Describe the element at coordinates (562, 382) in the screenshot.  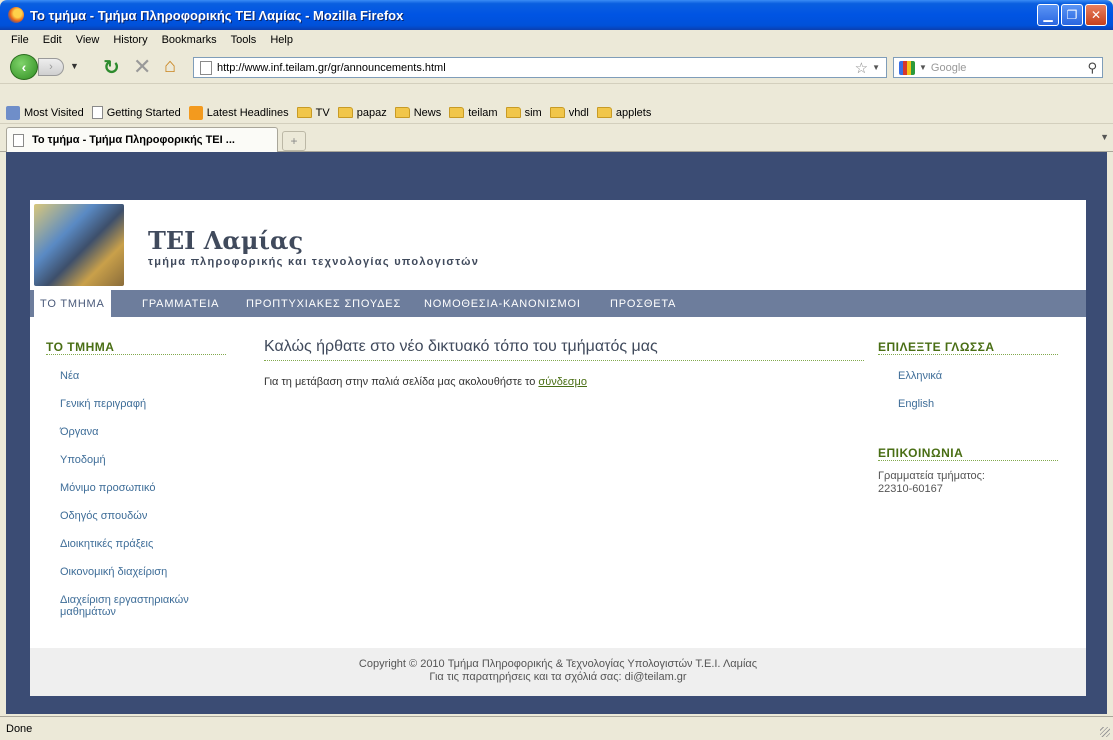
I see `old-site-link: σύνδεσμο` at that location.